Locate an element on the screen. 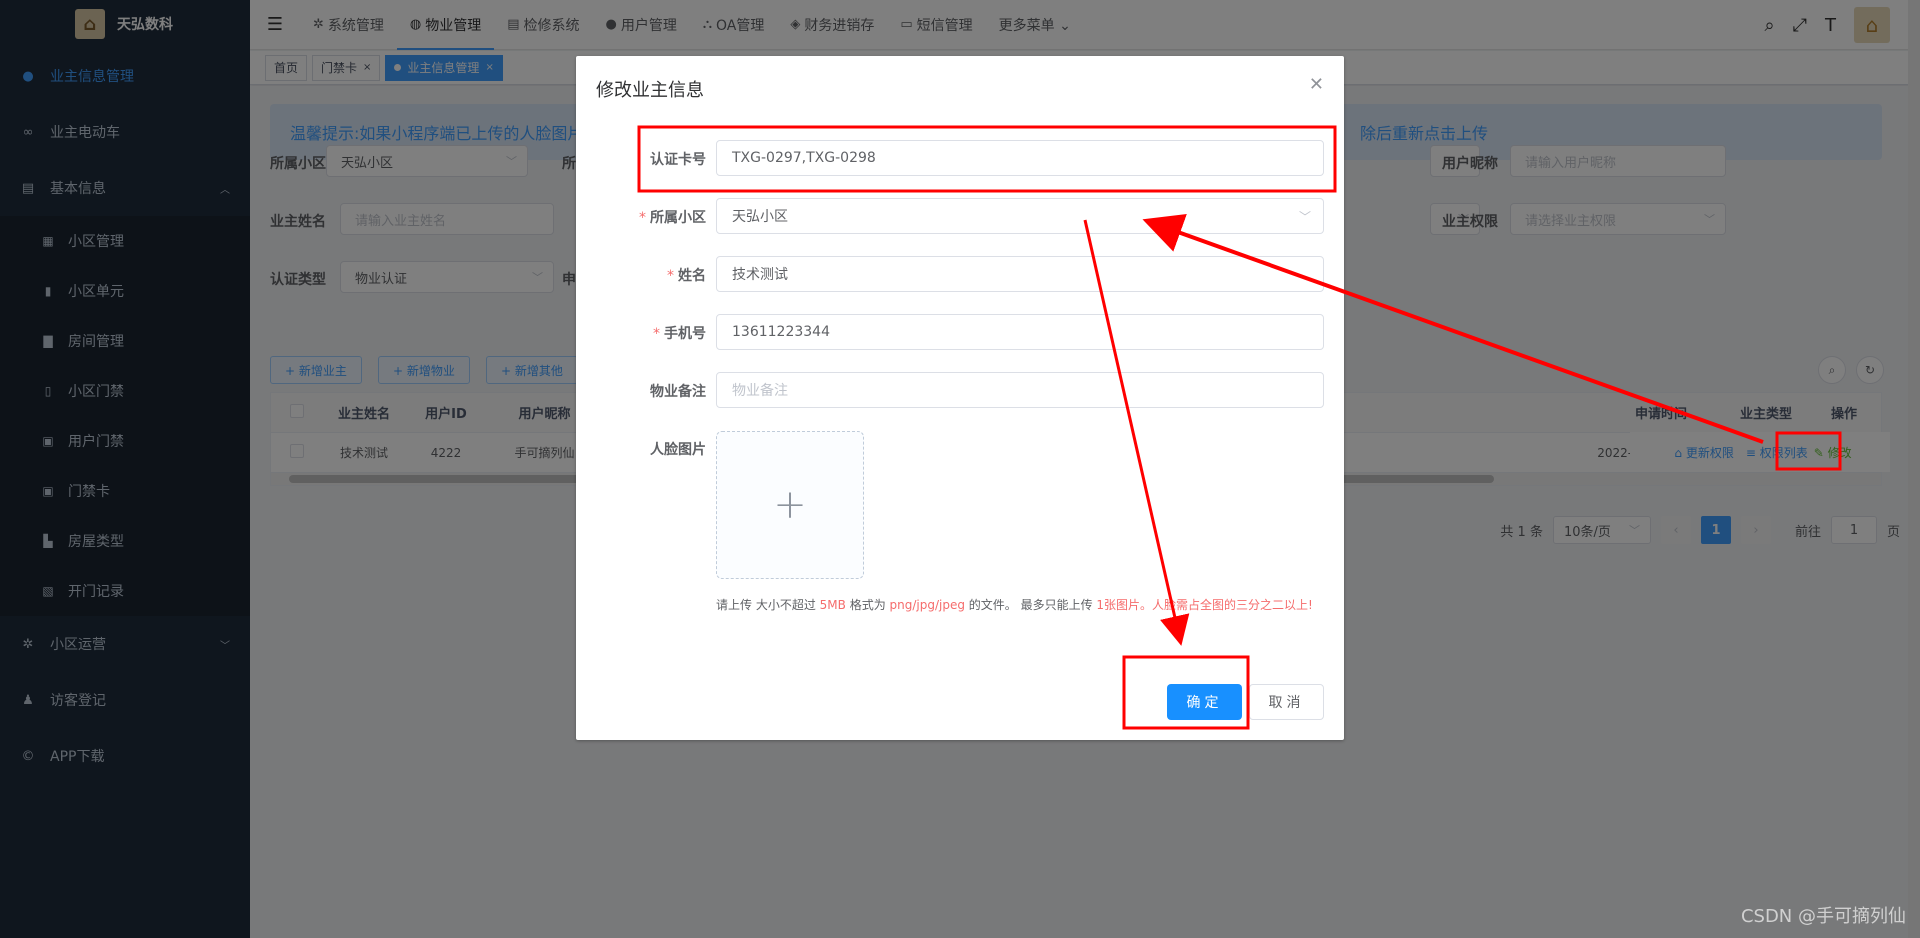 Image resolution: width=1920 pixels, height=938 pixels. community-select: 天弘小区 ﹀ is located at coordinates (1020, 216).